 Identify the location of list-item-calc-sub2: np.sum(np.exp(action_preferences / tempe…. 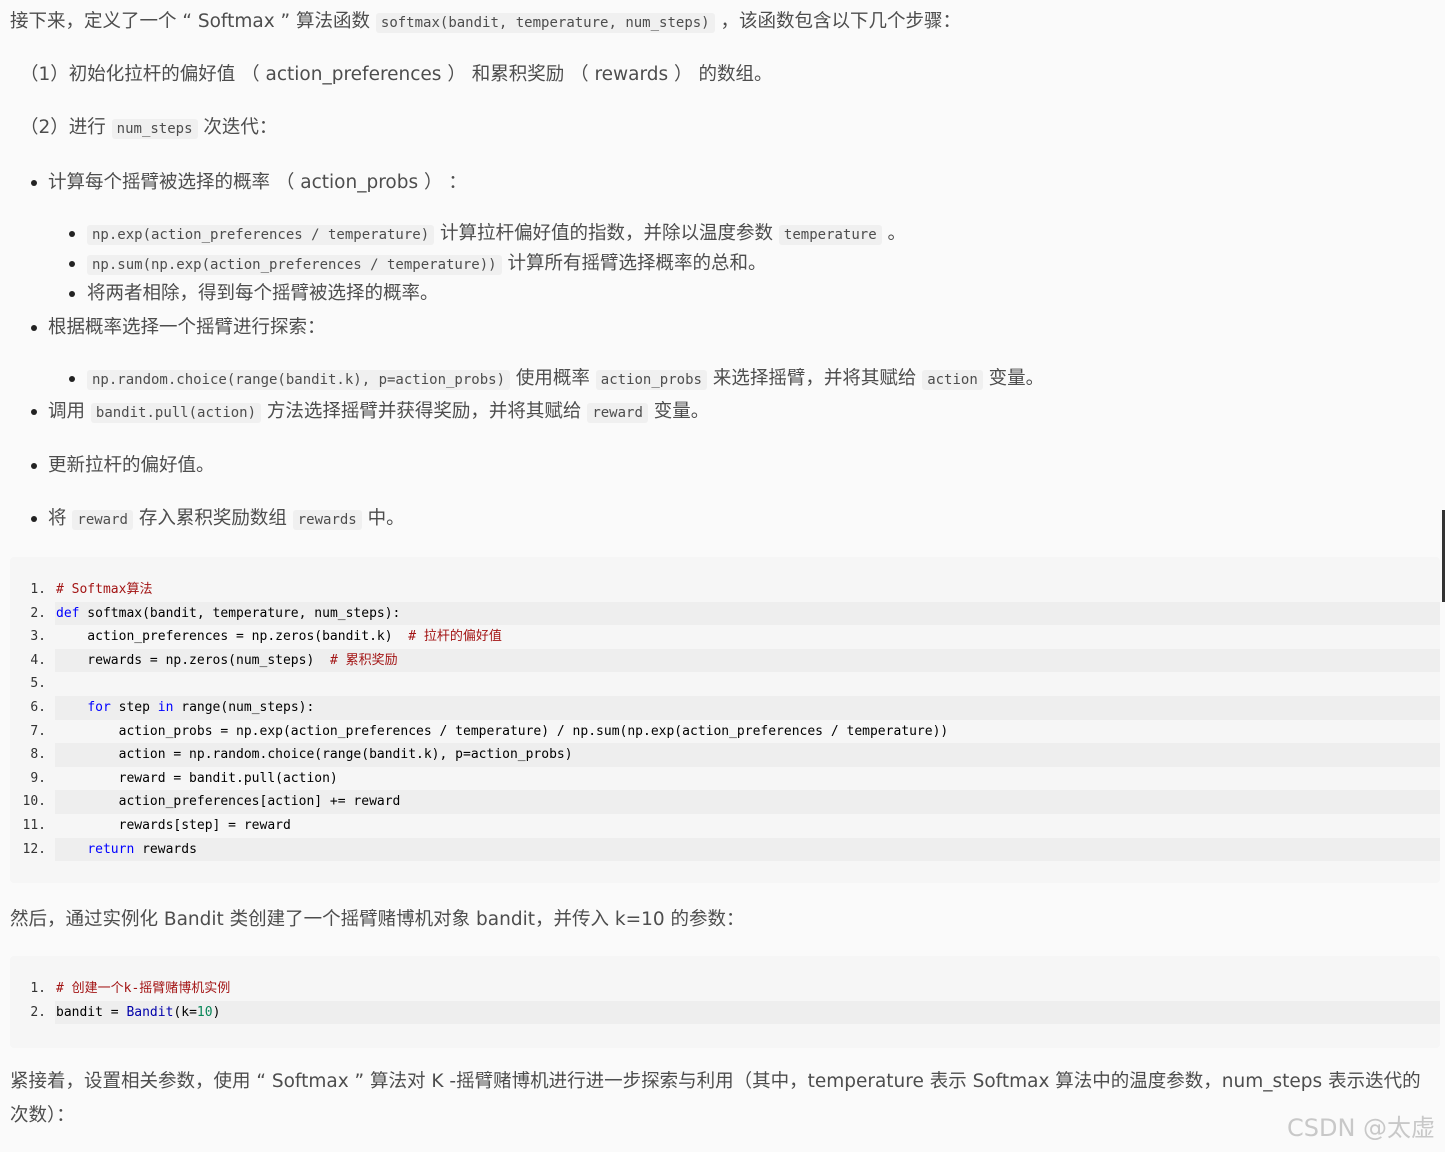
(417, 264).